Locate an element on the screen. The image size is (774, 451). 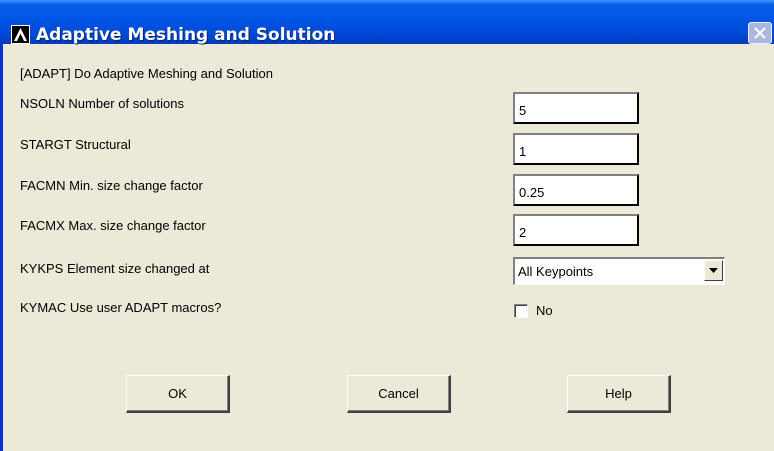
kymac-checkbox-label: No is located at coordinates (544, 310).